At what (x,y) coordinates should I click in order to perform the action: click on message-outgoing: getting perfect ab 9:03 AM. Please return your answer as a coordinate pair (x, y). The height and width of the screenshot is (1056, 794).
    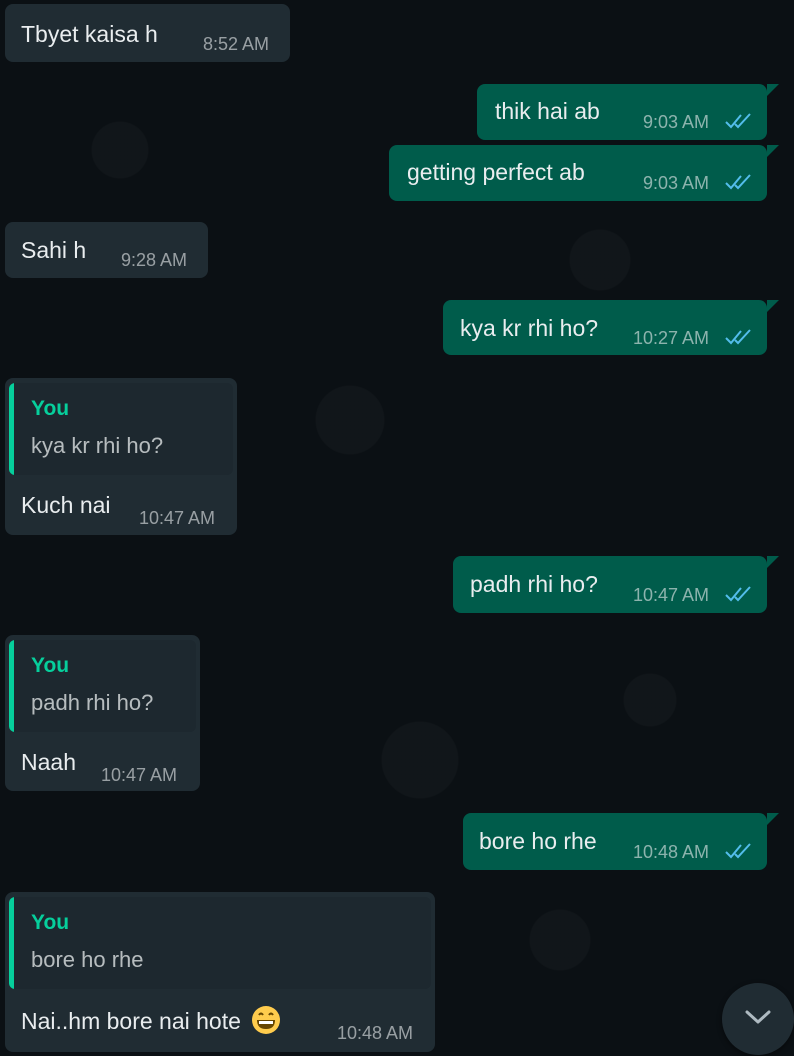
    Looking at the image, I should click on (584, 173).